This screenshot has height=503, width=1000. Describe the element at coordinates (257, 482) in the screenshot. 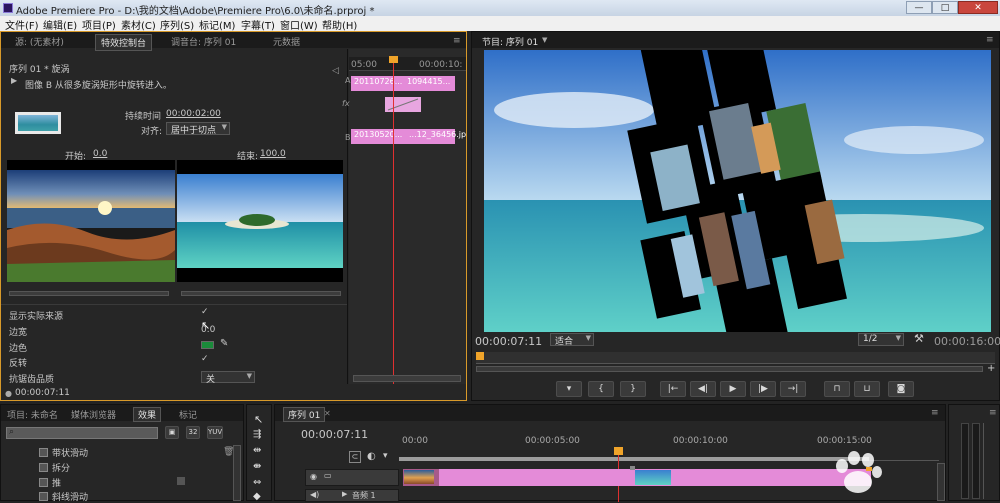

I see `rate-stretch-tool-icon: ⇔` at that location.